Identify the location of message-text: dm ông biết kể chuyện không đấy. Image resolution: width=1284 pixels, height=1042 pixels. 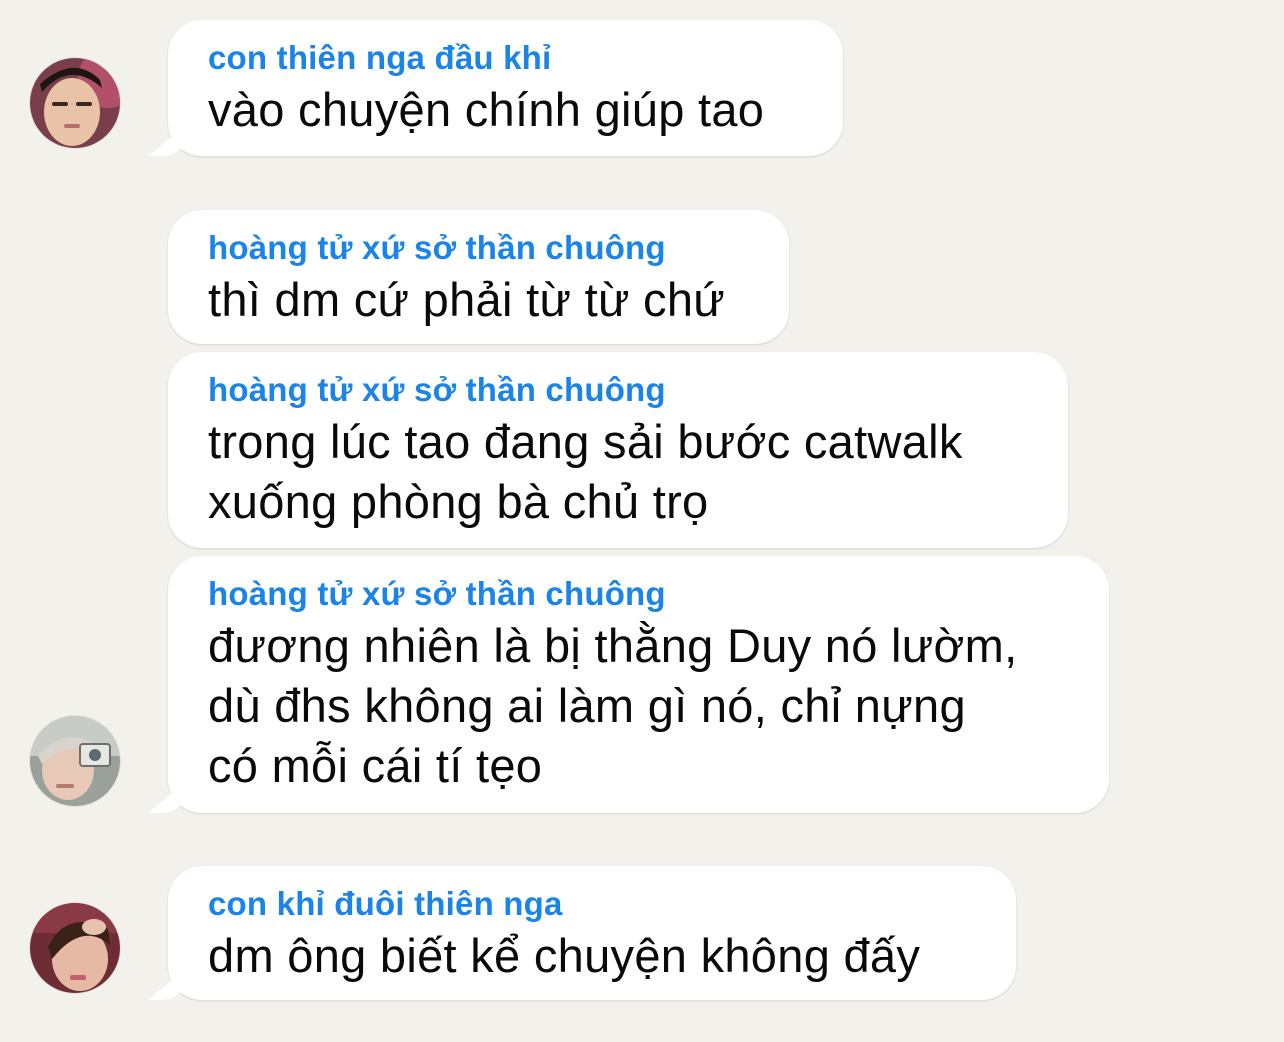
(564, 955).